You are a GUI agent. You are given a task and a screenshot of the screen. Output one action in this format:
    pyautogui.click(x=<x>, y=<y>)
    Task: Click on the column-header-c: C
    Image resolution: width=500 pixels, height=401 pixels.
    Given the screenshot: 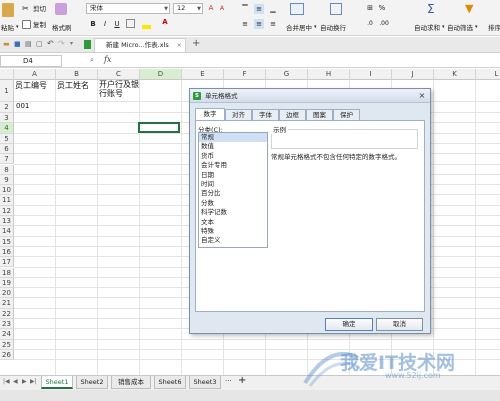 What is the action you would take?
    pyautogui.click(x=119, y=74)
    